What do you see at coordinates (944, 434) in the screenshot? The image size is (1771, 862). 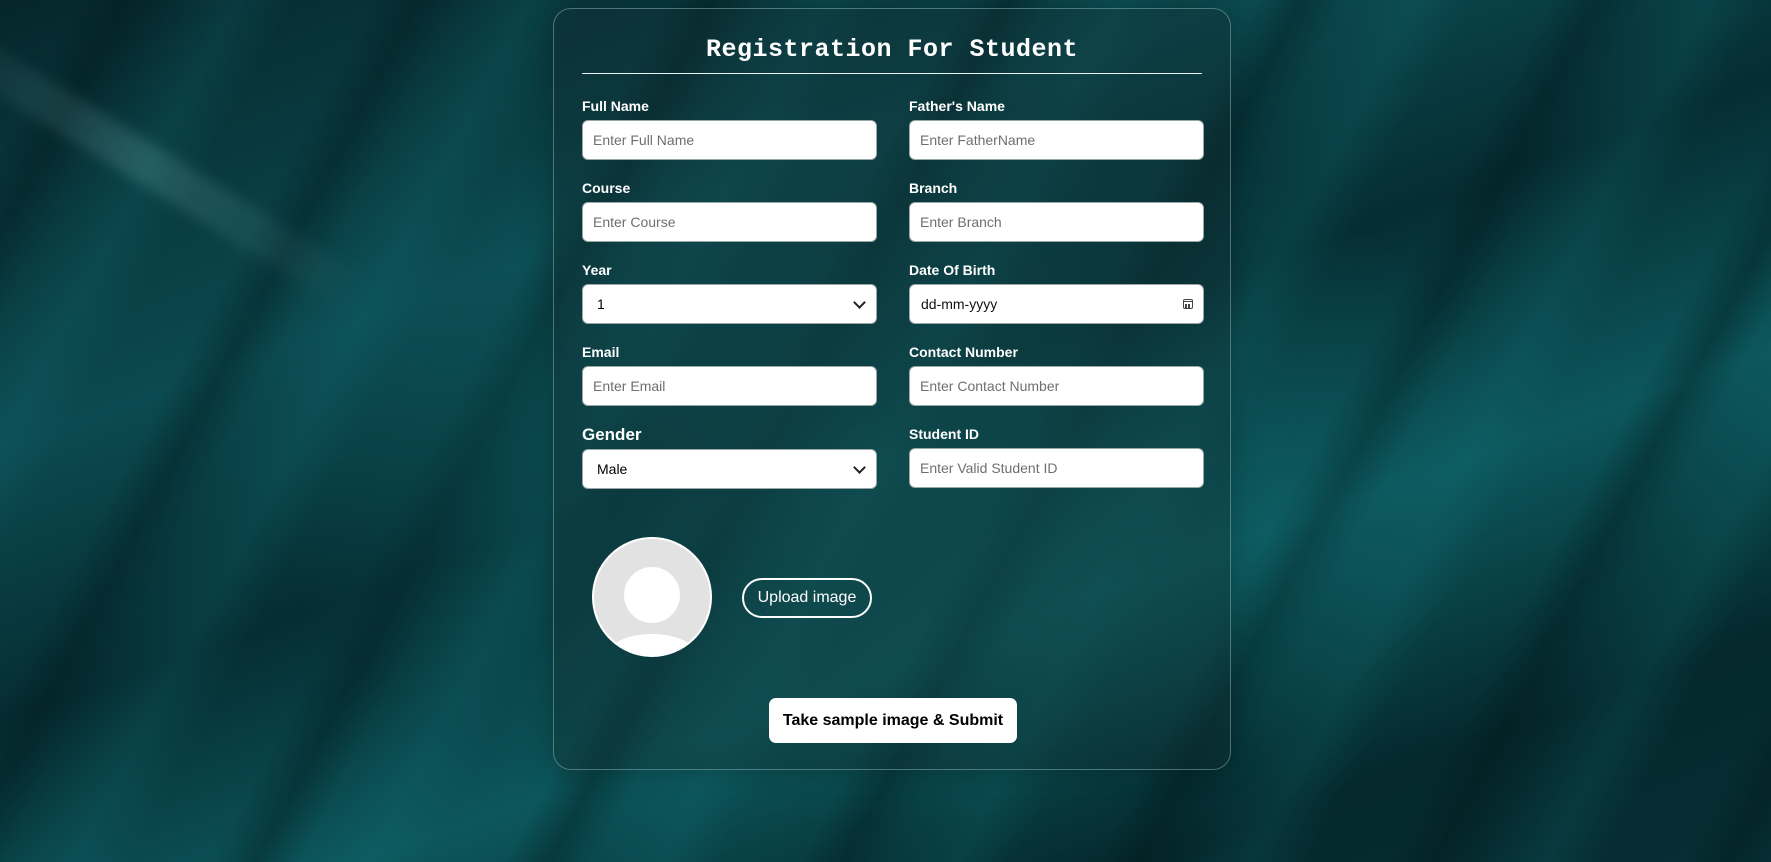 I see `student-id-label: Student ID` at bounding box center [944, 434].